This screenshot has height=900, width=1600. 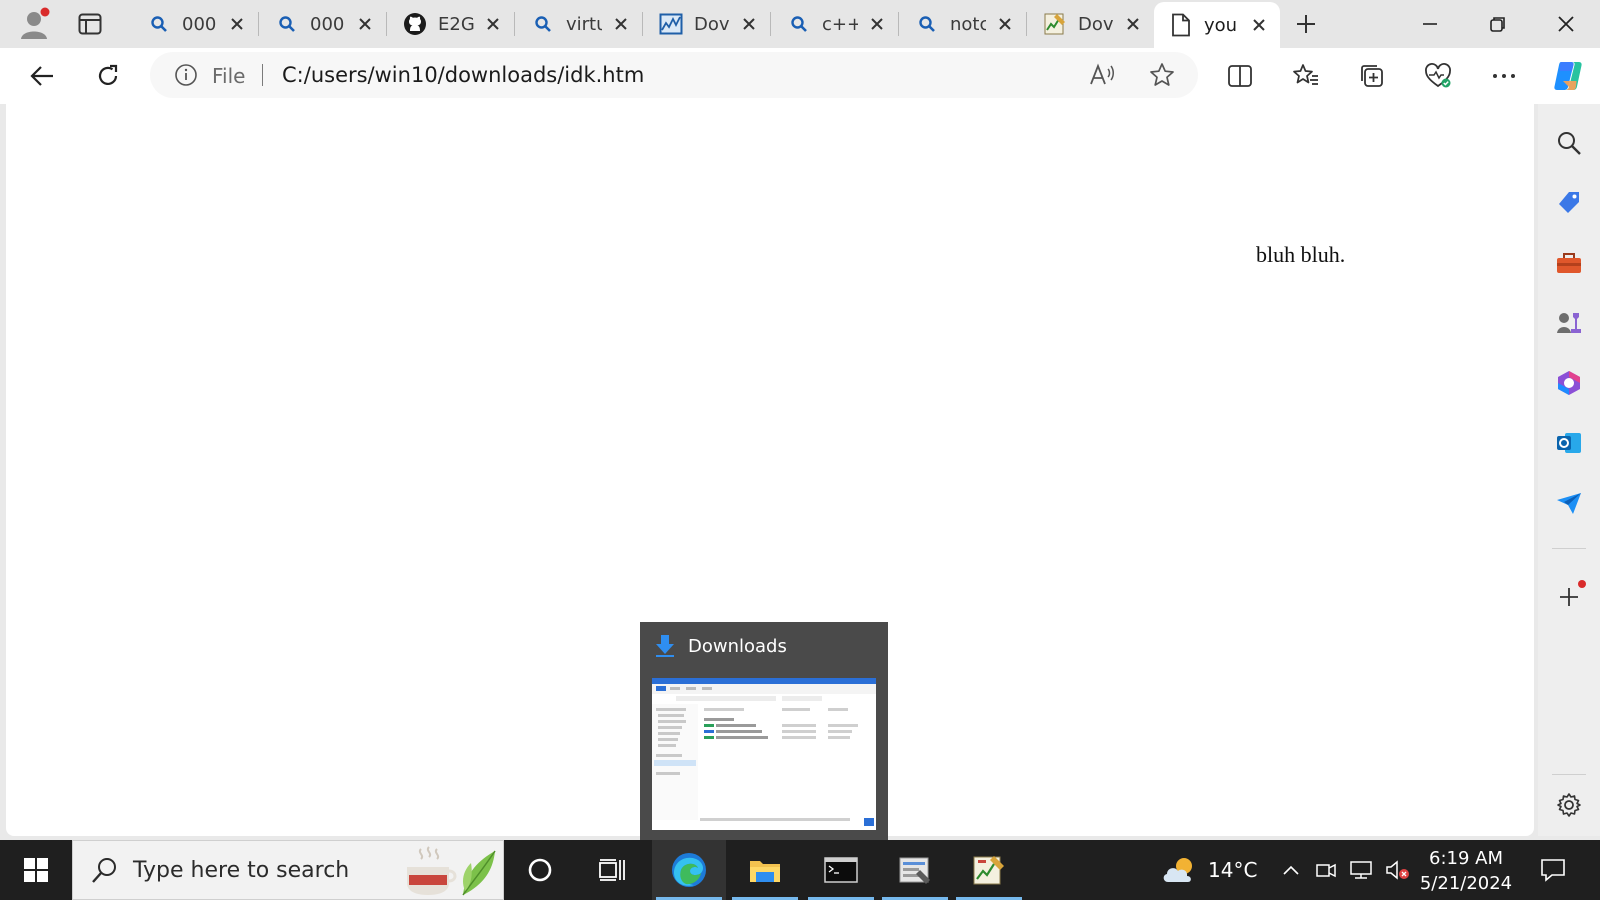 What do you see at coordinates (674, 75) in the screenshot?
I see `address-bar: File C:/users/win10/downloads/idk.htm` at bounding box center [674, 75].